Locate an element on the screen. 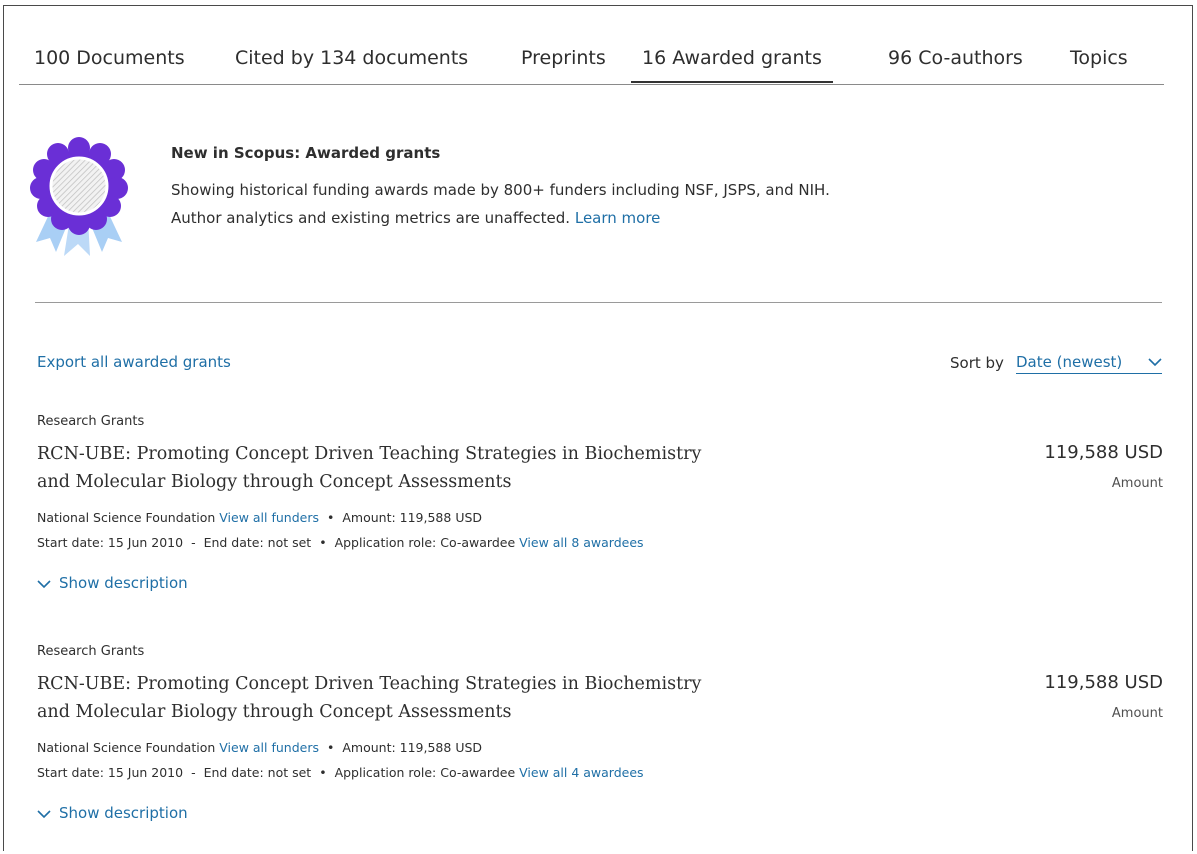 The image size is (1197, 854). banner-title: New in Scopus: Awarded grants is located at coordinates (306, 153).